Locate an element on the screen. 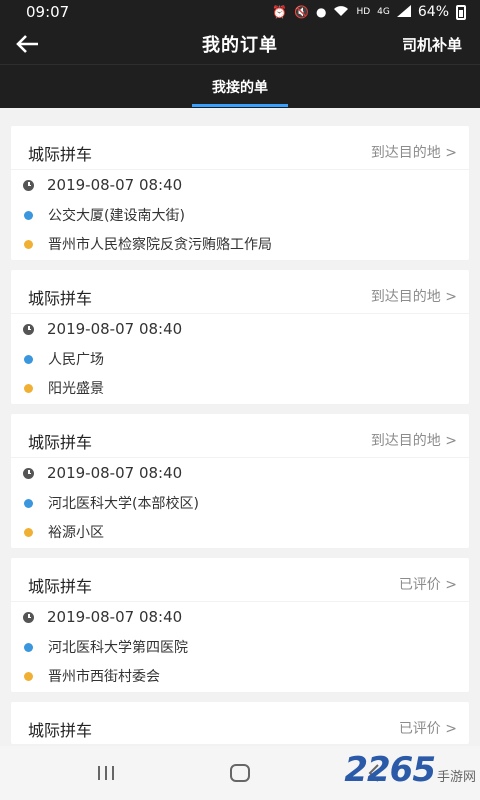 This screenshot has width=480, height=800. home-icon is located at coordinates (240, 773).